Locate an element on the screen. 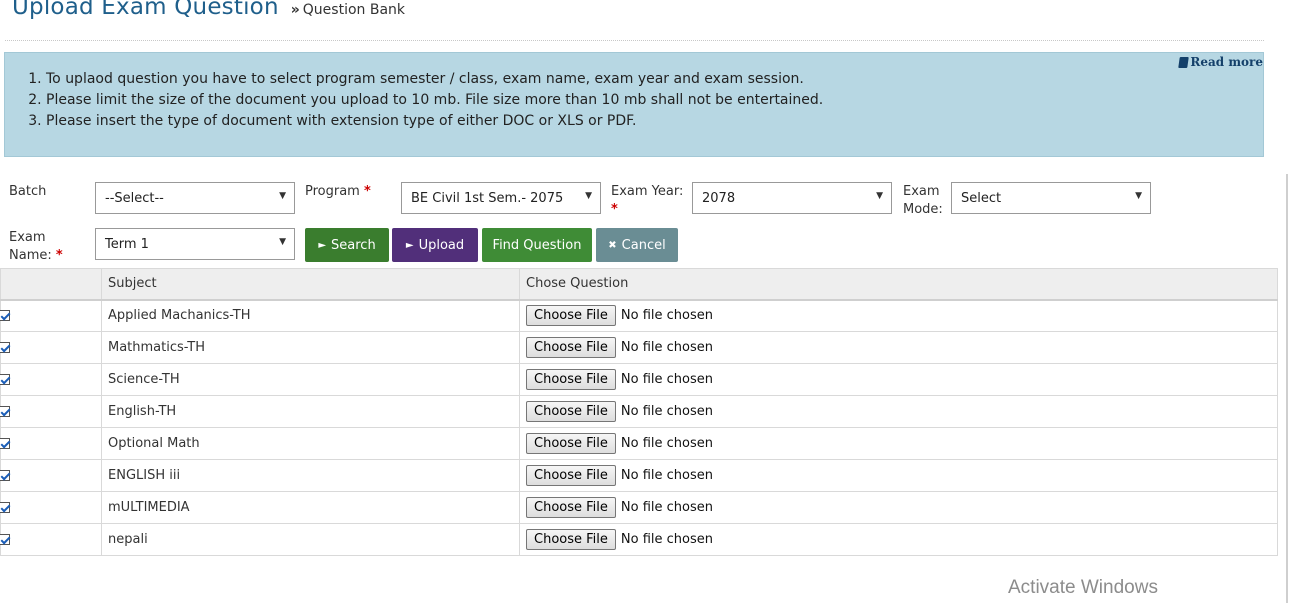 This screenshot has height=603, width=1289. table-row: English-TH Choose File No file chosen is located at coordinates (639, 411).